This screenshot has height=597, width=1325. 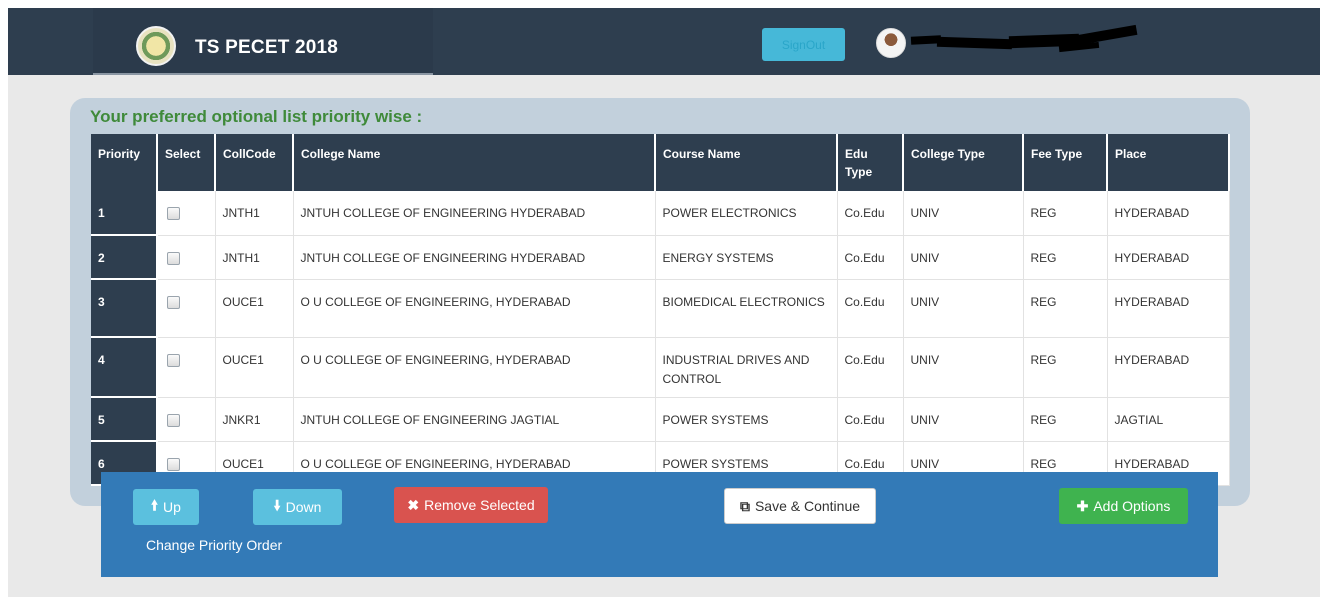 I want to click on column-header-select: Select, so click(x=186, y=162).